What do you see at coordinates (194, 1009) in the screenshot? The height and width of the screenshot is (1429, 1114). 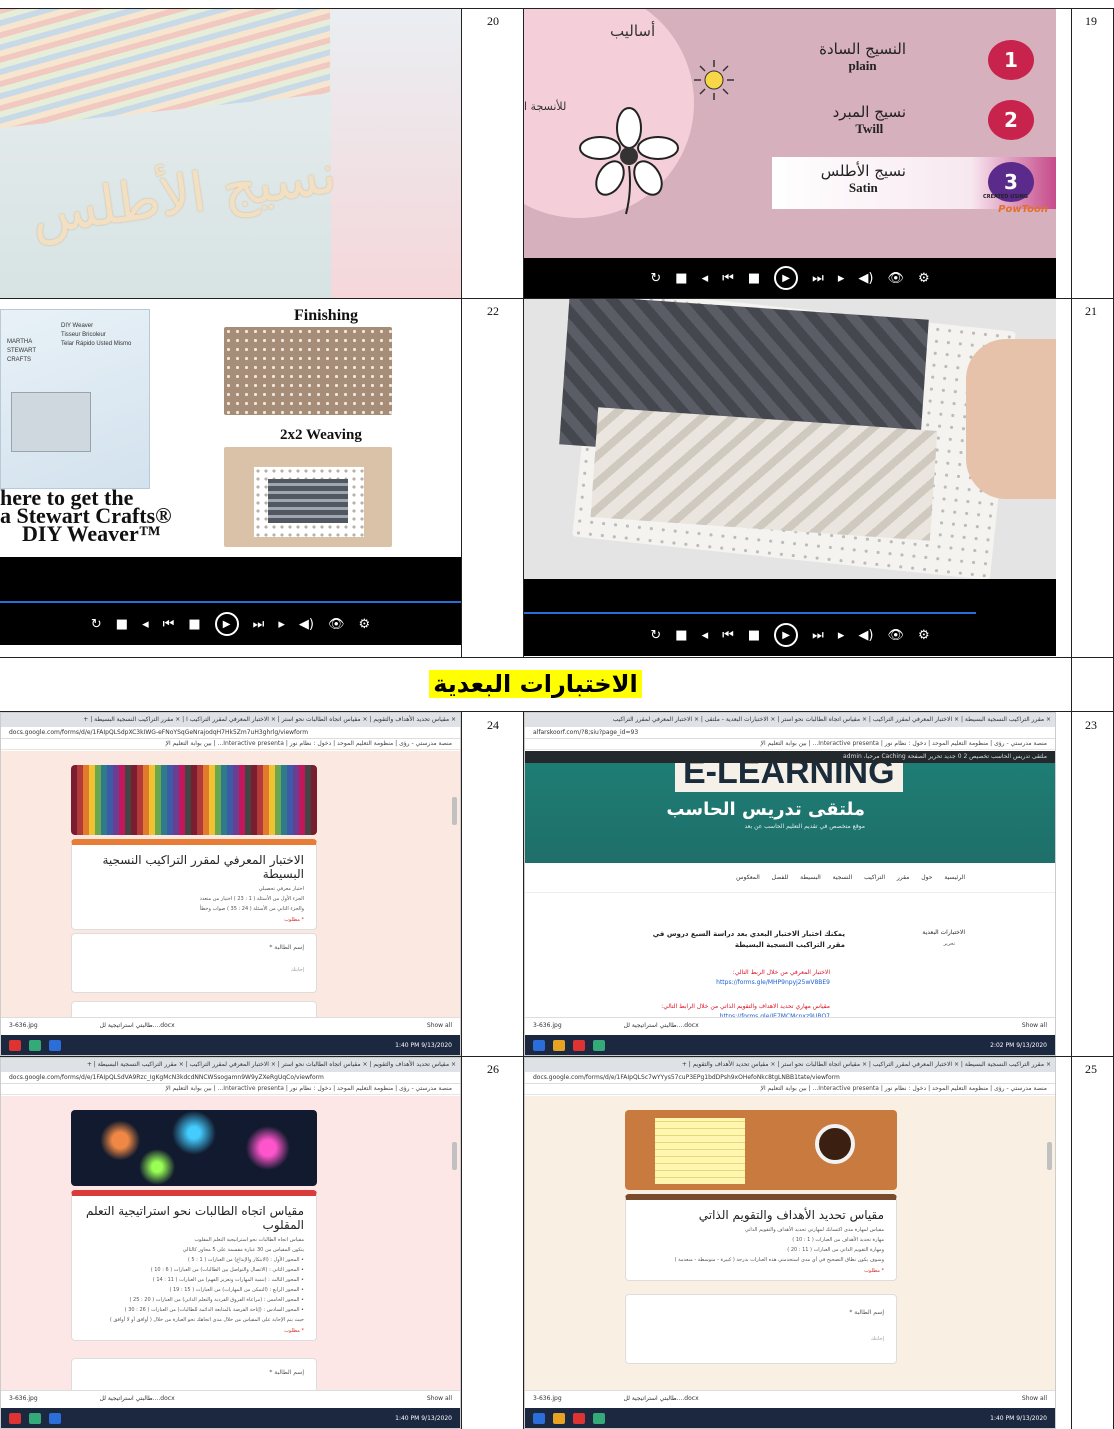 I see `next-card` at bounding box center [194, 1009].